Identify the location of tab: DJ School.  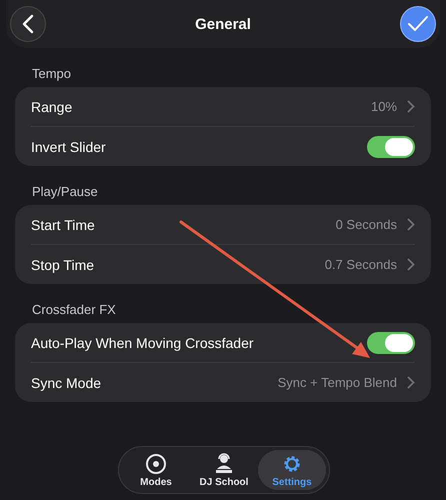
(224, 470).